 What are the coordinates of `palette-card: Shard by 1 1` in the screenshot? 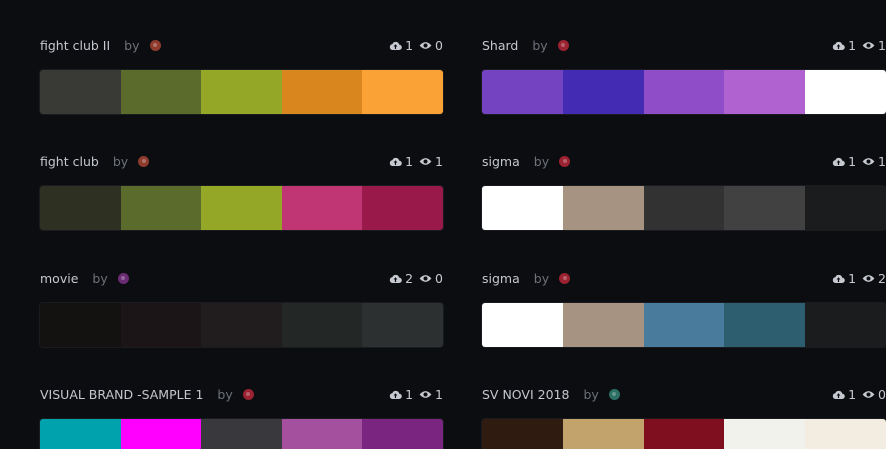 It's located at (684, 75).